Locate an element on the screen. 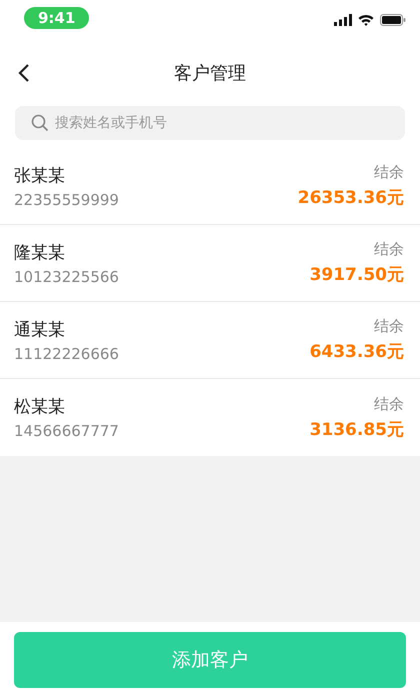  customer-phone: 11122226666 is located at coordinates (66, 353).